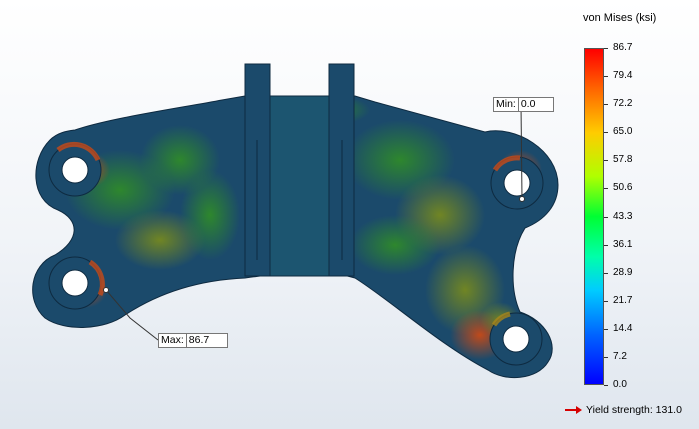 The image size is (699, 429). I want to click on hole-right-top, so click(517, 182).